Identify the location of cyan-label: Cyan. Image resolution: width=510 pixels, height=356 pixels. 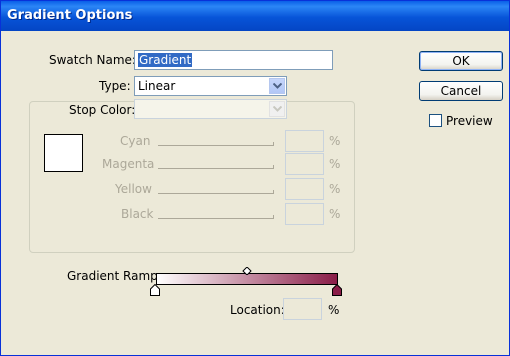
(135, 141).